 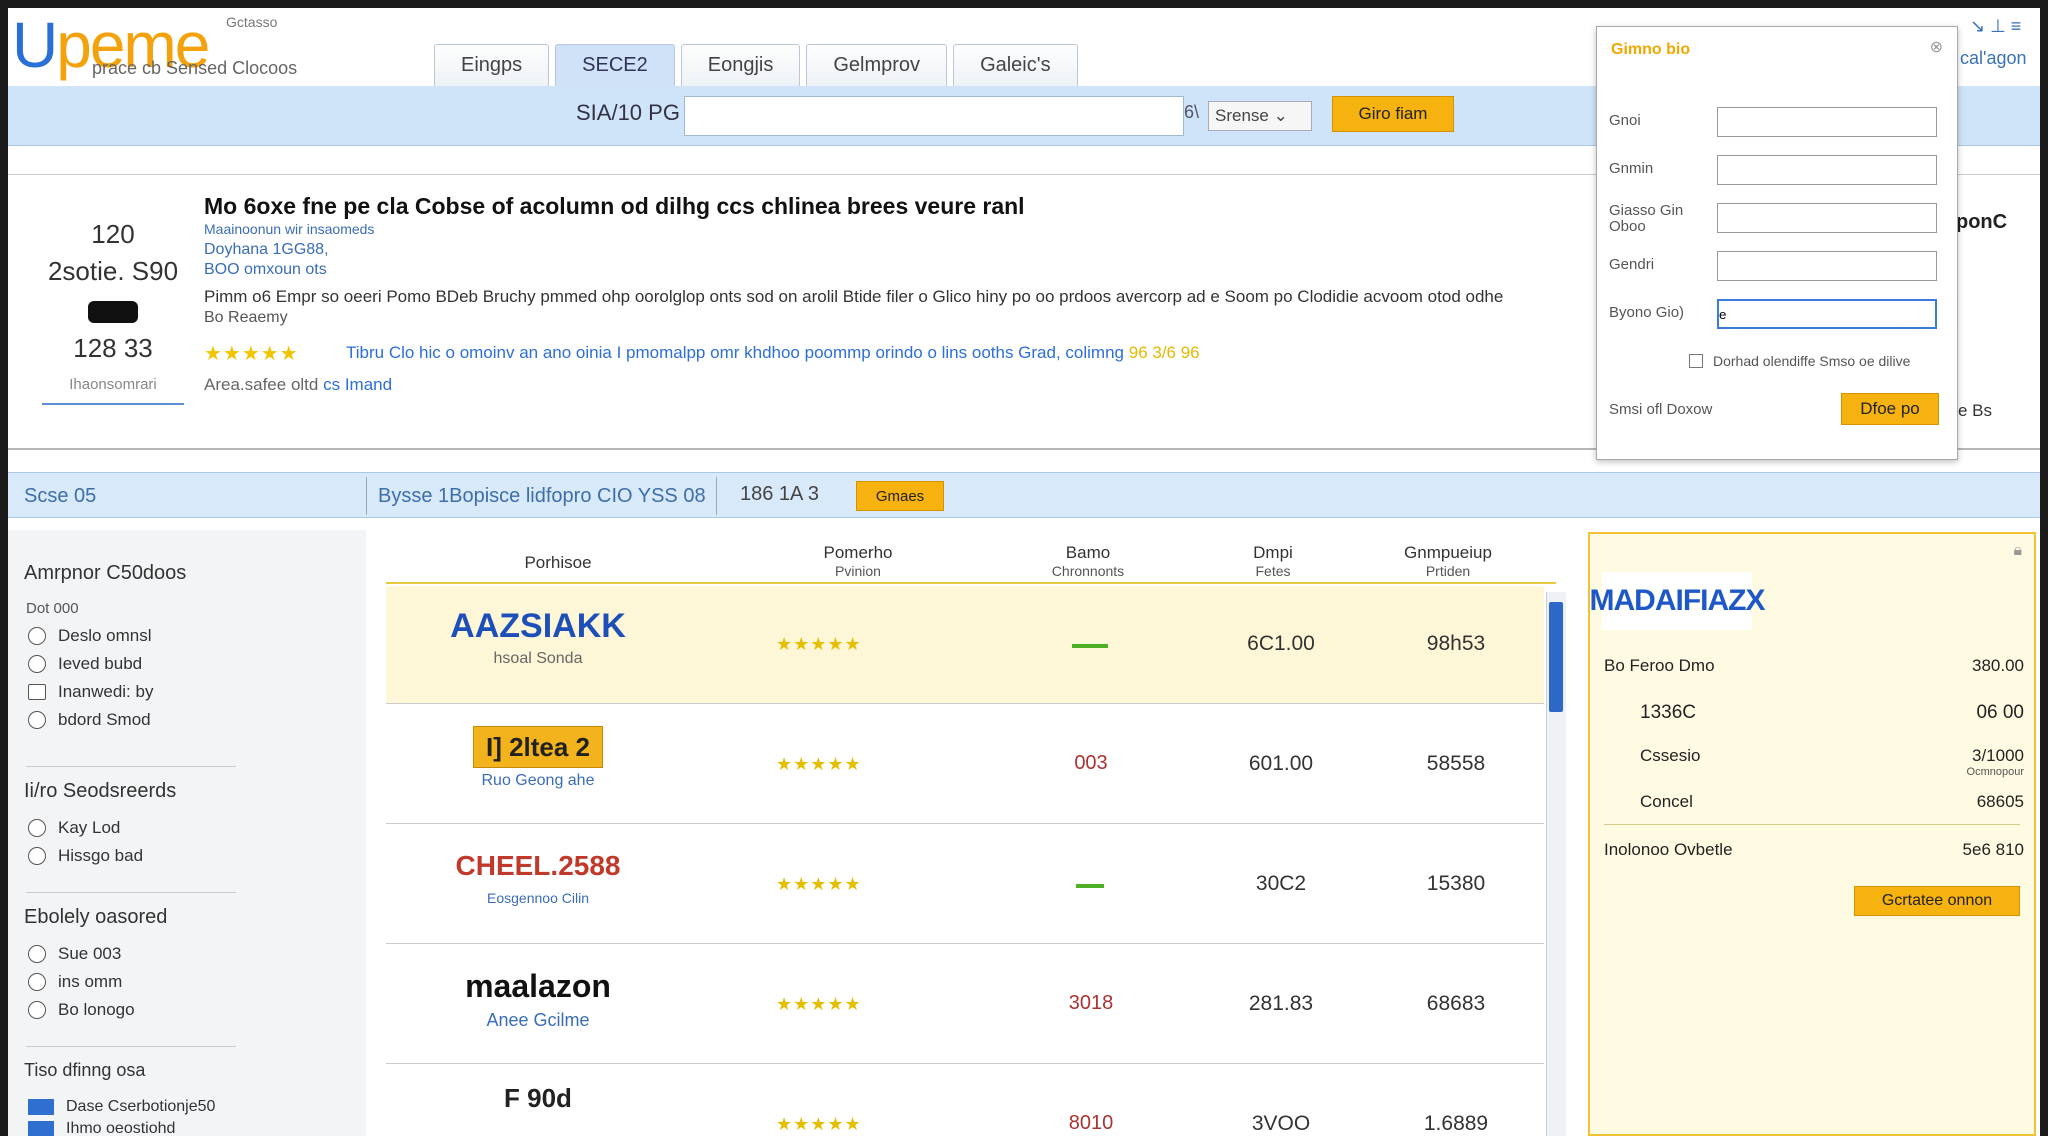 I want to click on logo-tag: Gctasso, so click(x=252, y=22).